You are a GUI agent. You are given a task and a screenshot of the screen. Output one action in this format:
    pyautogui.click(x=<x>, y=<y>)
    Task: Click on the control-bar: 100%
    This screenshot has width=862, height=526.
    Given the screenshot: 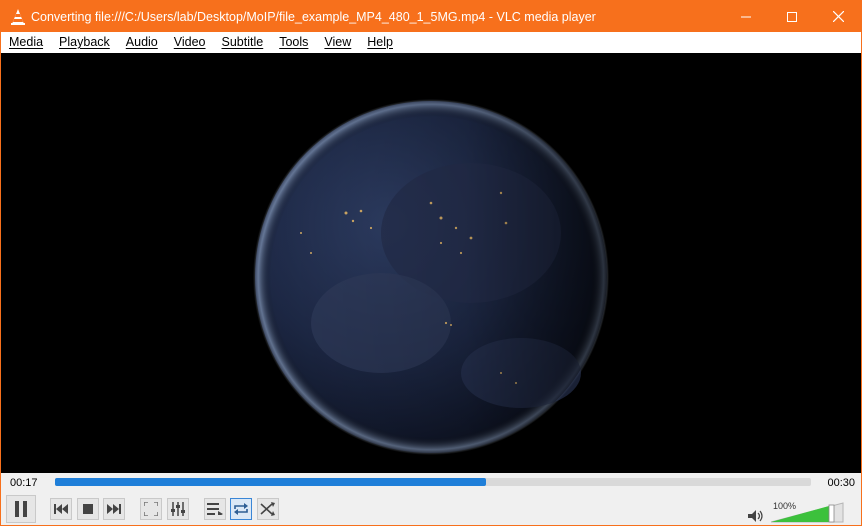 What is the action you would take?
    pyautogui.click(x=431, y=509)
    